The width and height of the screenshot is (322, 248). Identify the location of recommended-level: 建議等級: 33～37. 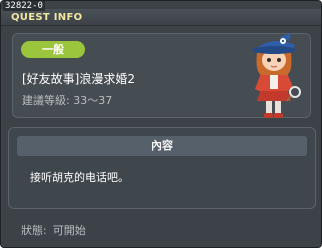
(67, 100).